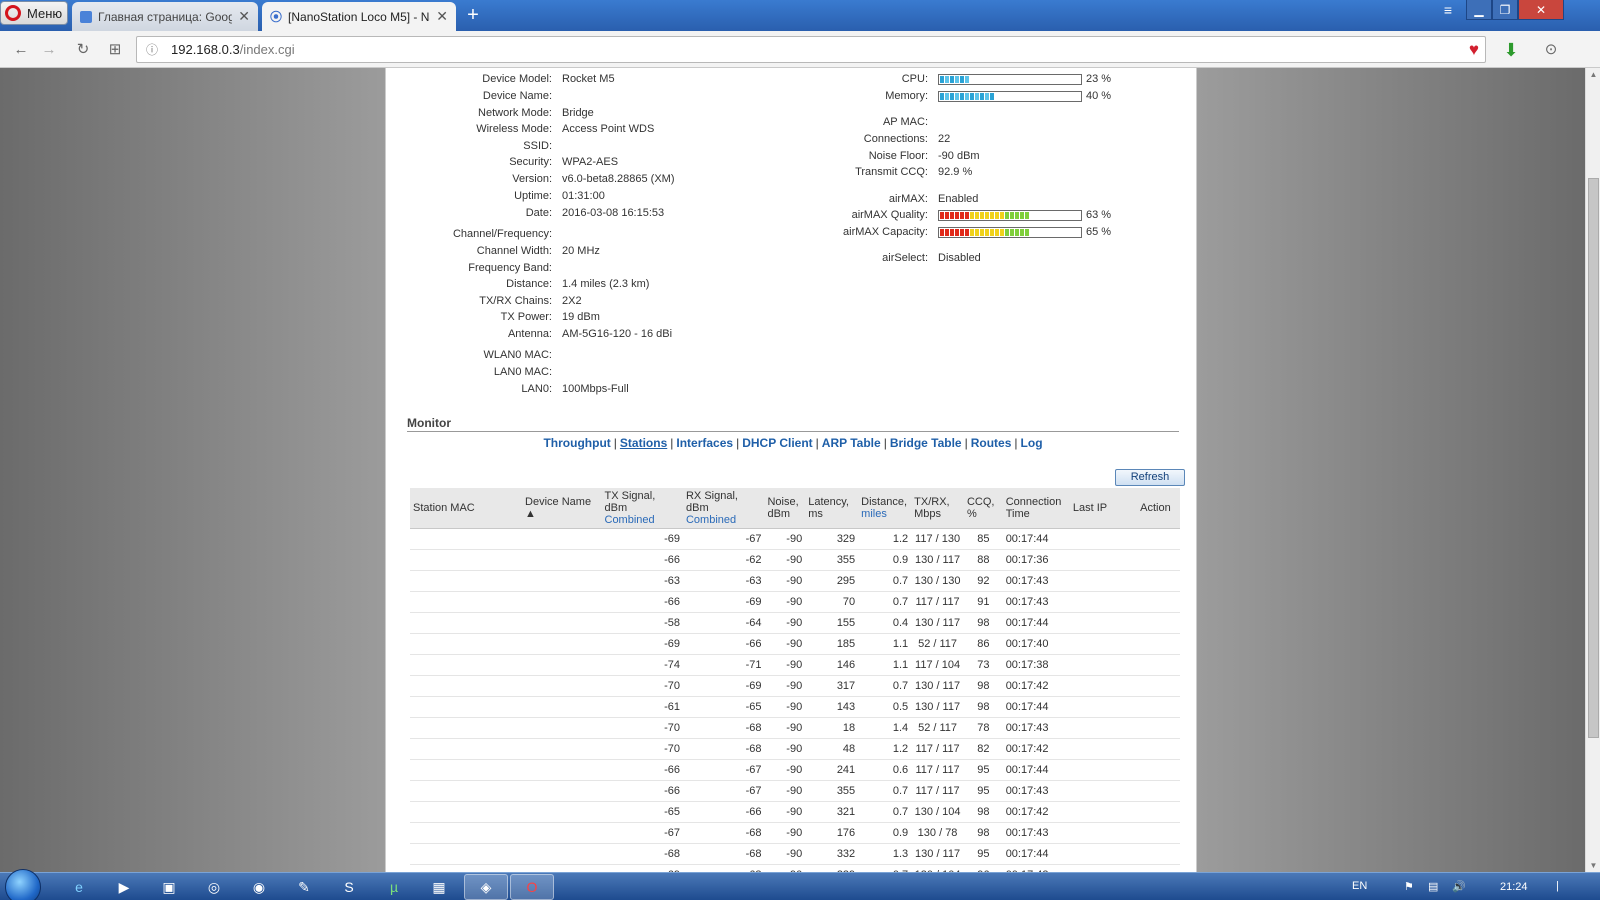 The height and width of the screenshot is (900, 1600). I want to click on column-header: Device Name ▲, so click(562, 508).